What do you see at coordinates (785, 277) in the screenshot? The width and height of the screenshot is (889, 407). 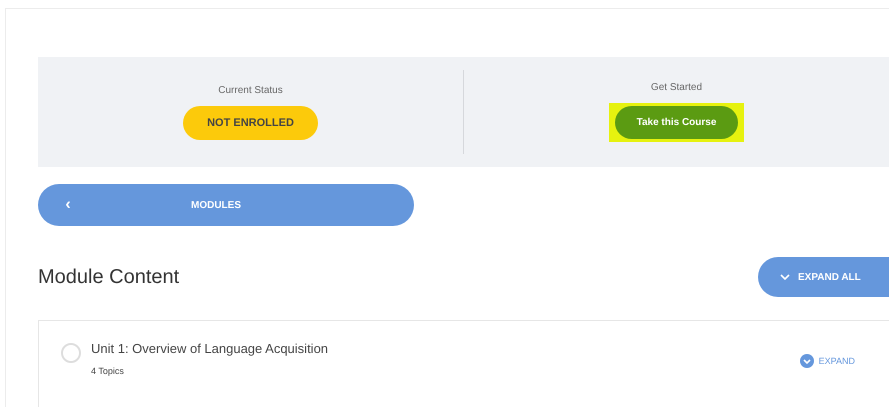 I see `chevron-down-icon` at bounding box center [785, 277].